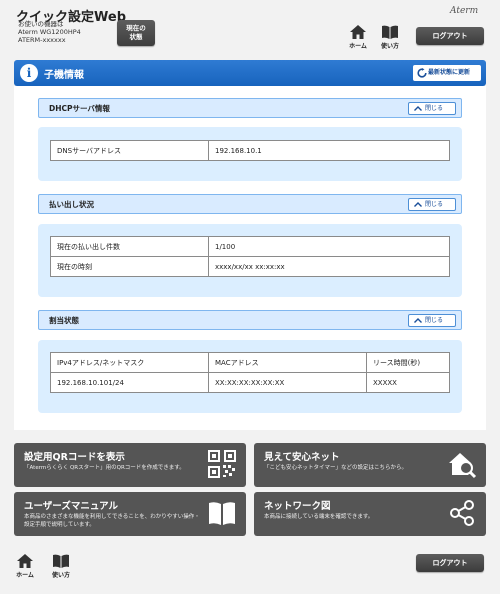 The width and height of the screenshot is (500, 594). What do you see at coordinates (250, 73) in the screenshot?
I see `page-title-bar: i 子機情報 最新状態に更新` at bounding box center [250, 73].